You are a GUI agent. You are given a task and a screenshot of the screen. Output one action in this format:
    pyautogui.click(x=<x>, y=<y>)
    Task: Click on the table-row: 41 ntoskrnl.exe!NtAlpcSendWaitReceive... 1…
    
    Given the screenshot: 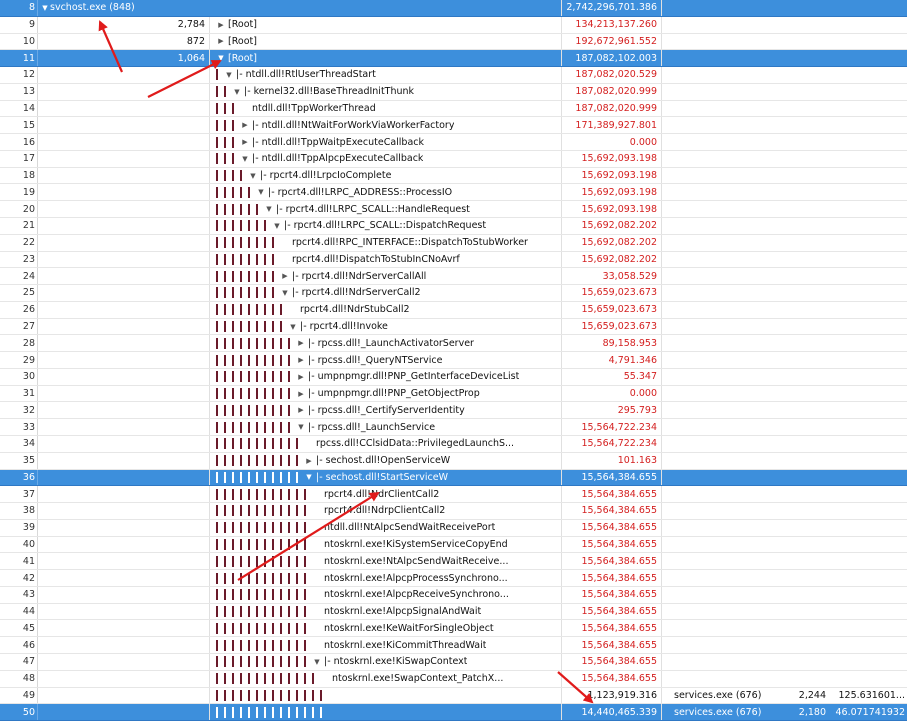 What is the action you would take?
    pyautogui.click(x=453, y=562)
    